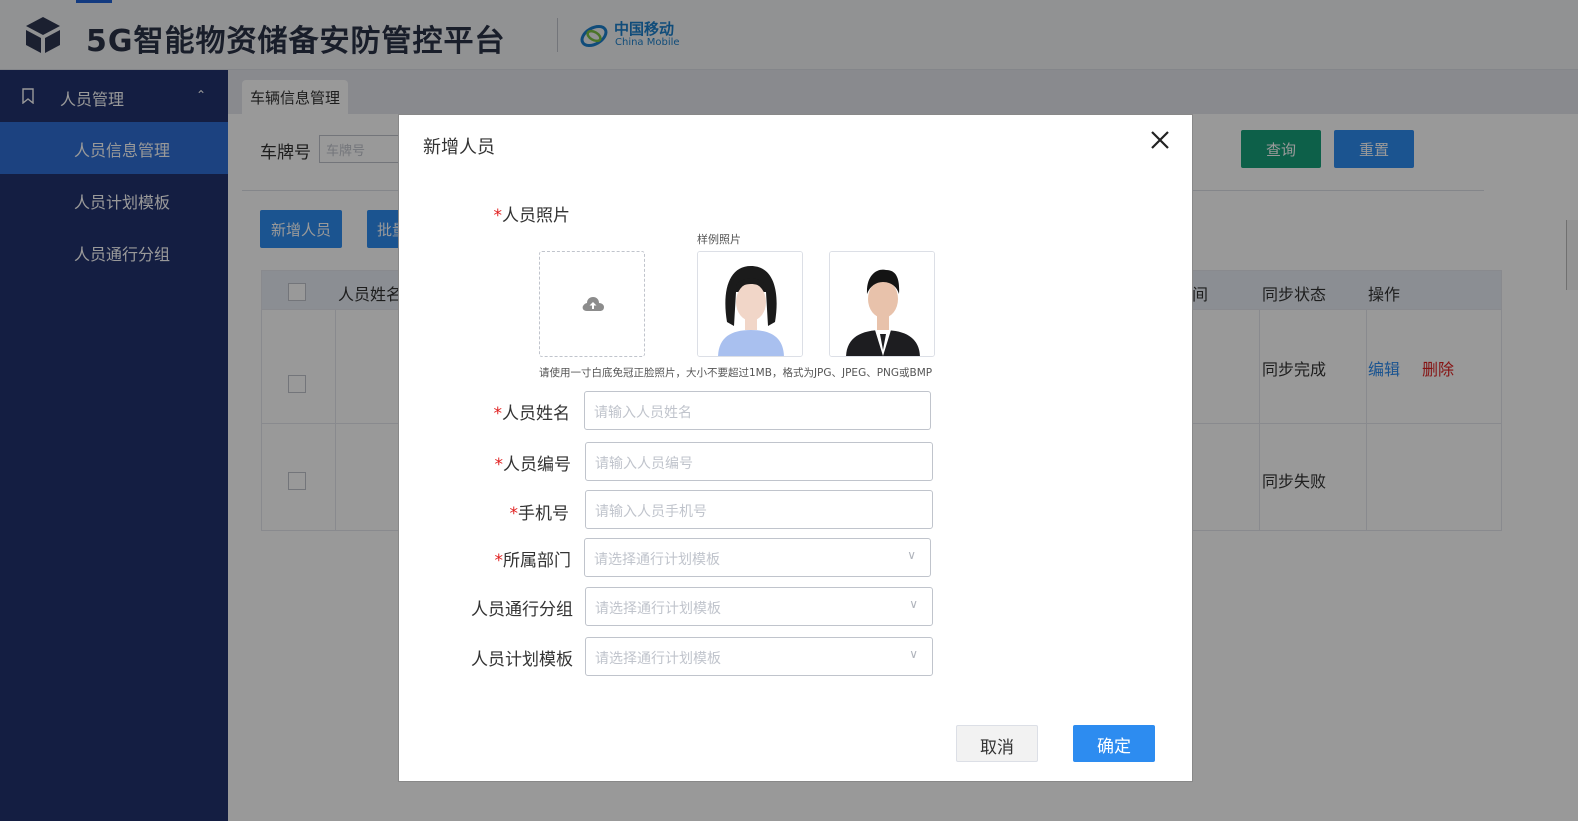  What do you see at coordinates (533, 561) in the screenshot?
I see `department-label: *所属部门` at bounding box center [533, 561].